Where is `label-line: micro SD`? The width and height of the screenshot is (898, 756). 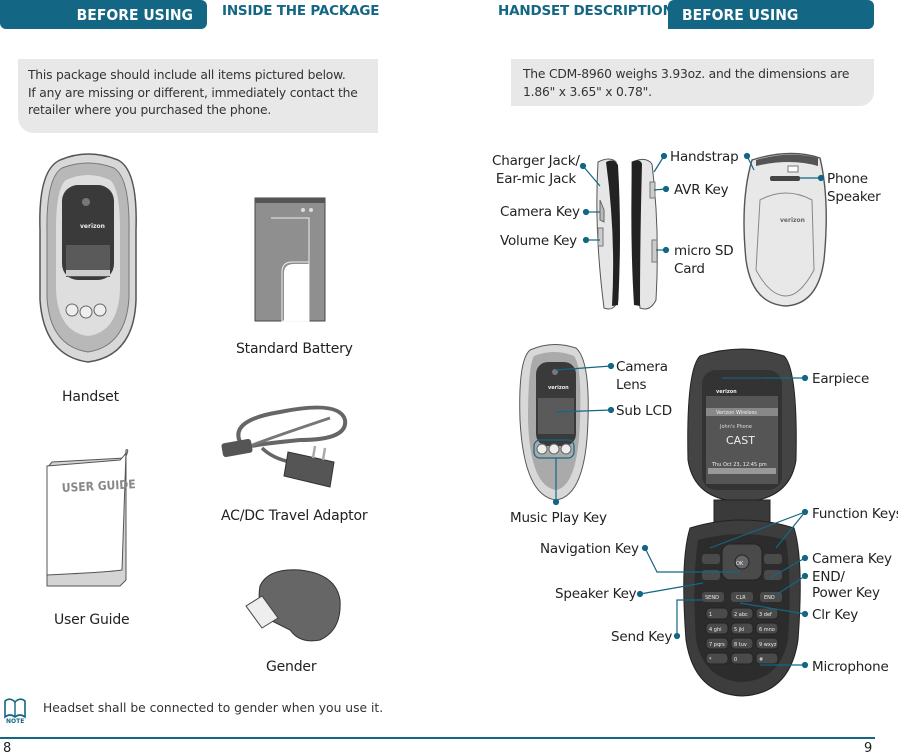 label-line: micro SD is located at coordinates (704, 251).